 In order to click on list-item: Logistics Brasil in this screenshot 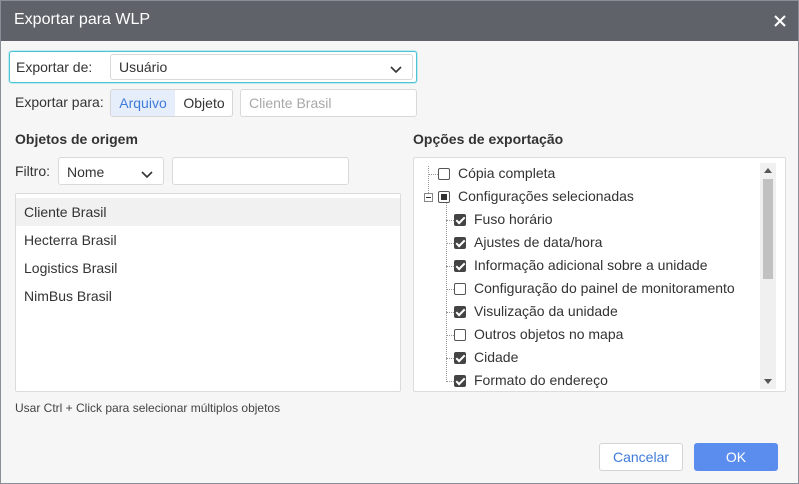, I will do `click(208, 268)`.